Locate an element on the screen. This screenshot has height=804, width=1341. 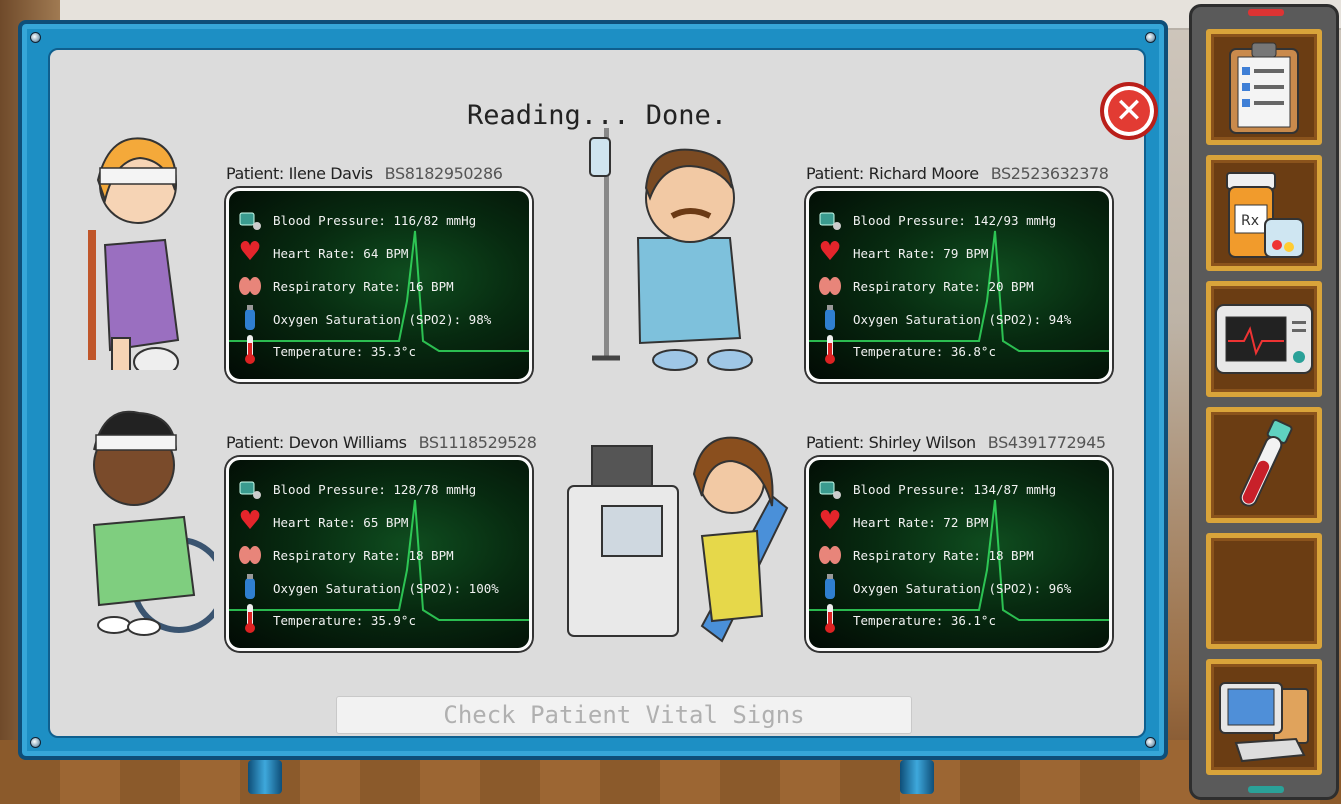
board-leg-right is located at coordinates (917, 777).